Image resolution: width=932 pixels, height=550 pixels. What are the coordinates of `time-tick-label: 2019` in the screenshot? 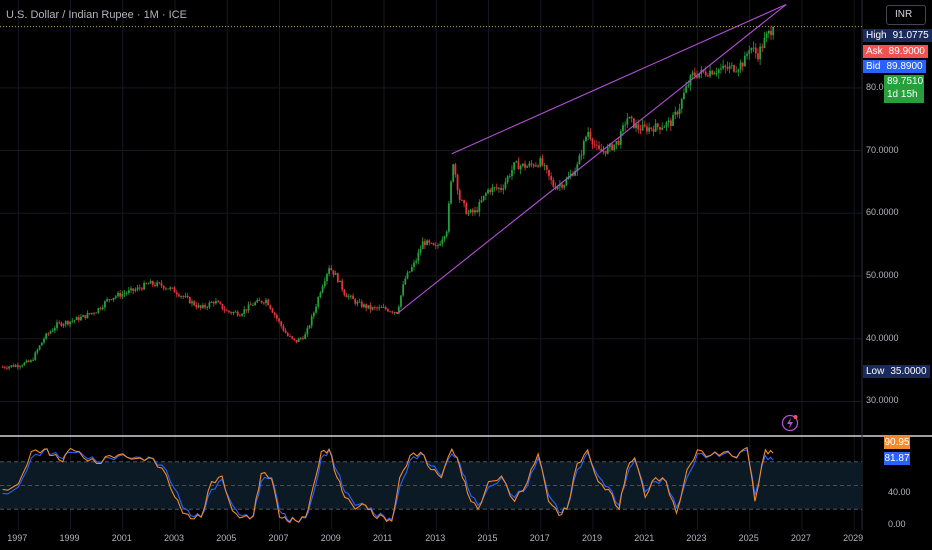 It's located at (591, 538).